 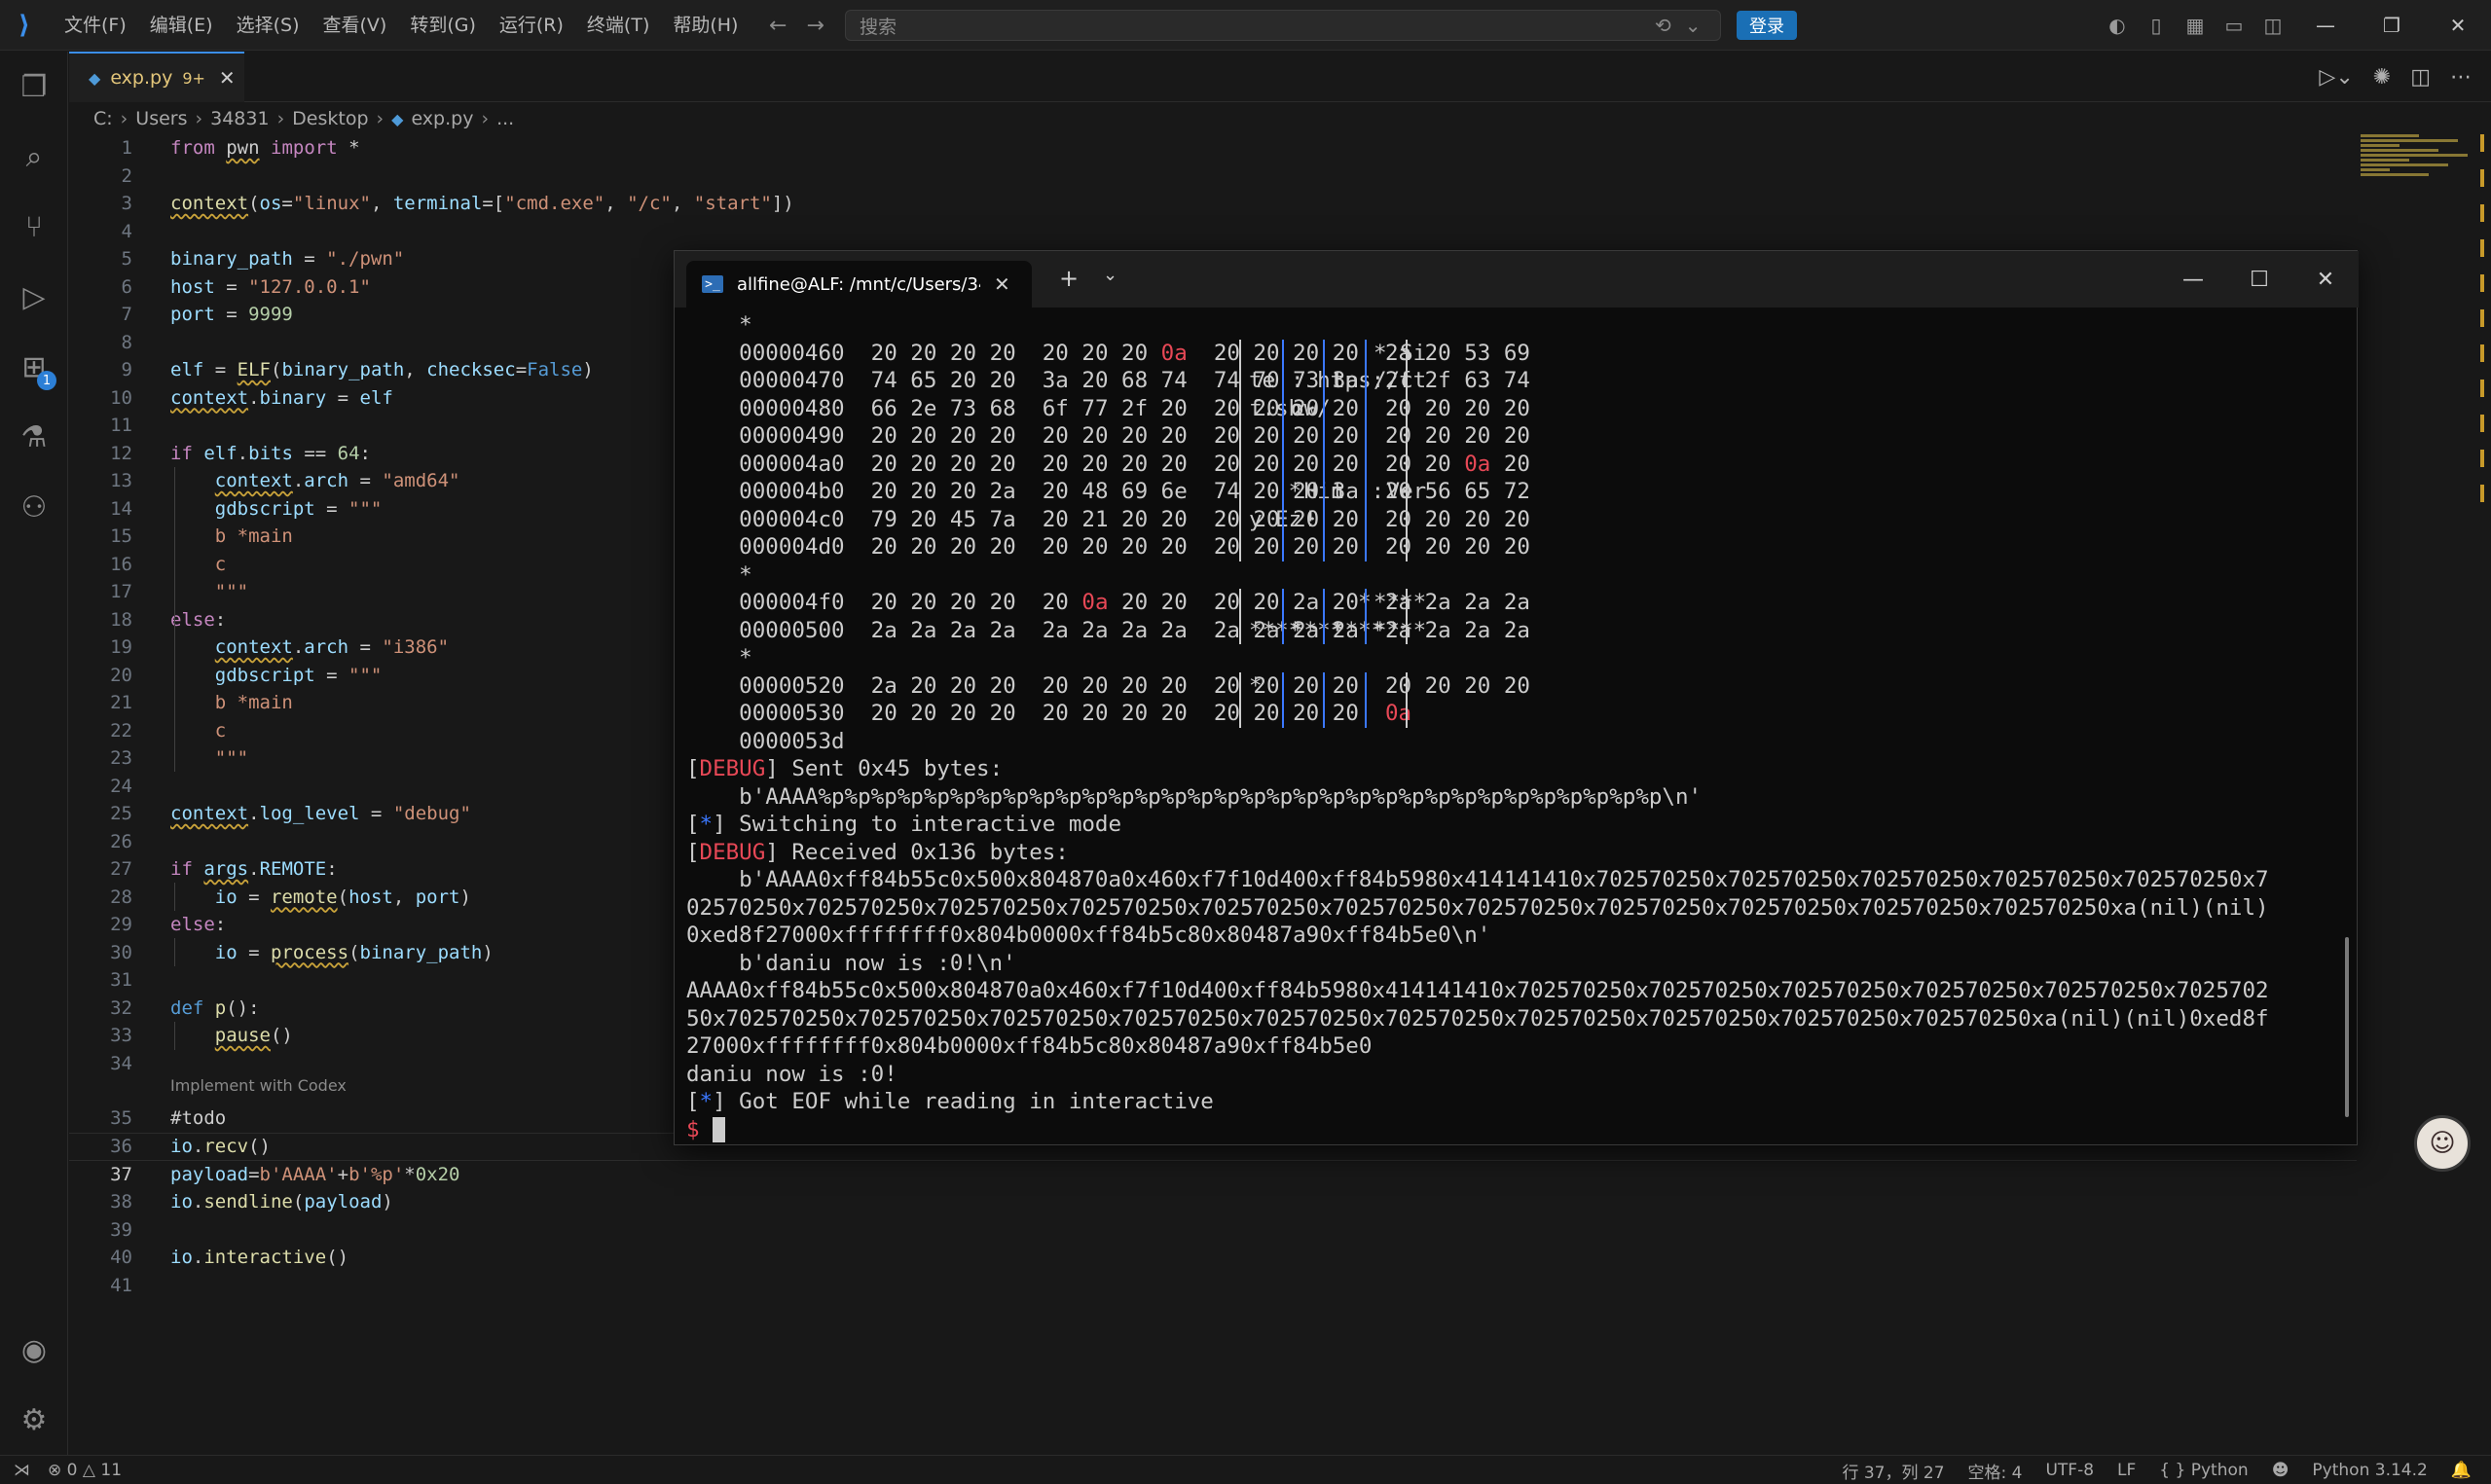 What do you see at coordinates (181, 25) in the screenshot?
I see `menu-edit: 编辑(E)` at bounding box center [181, 25].